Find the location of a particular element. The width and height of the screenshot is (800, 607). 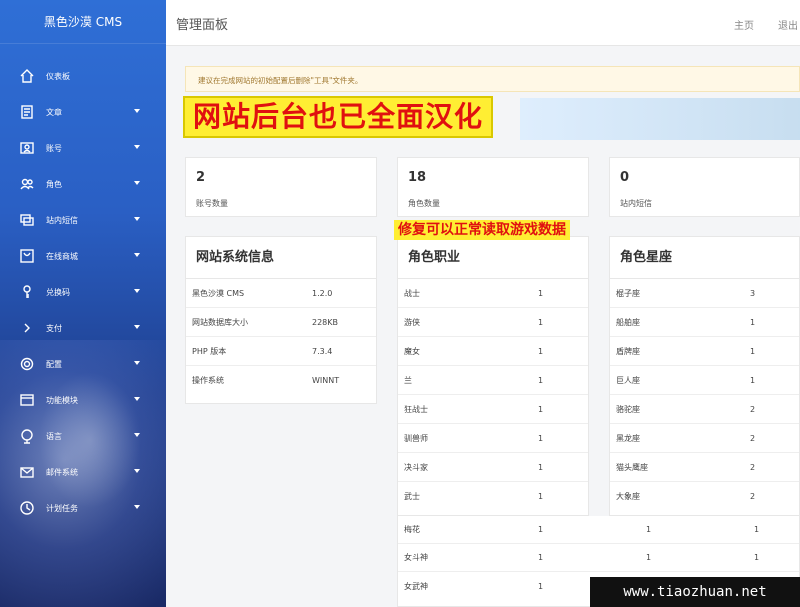

row-key: 决斗家 is located at coordinates (416, 467).